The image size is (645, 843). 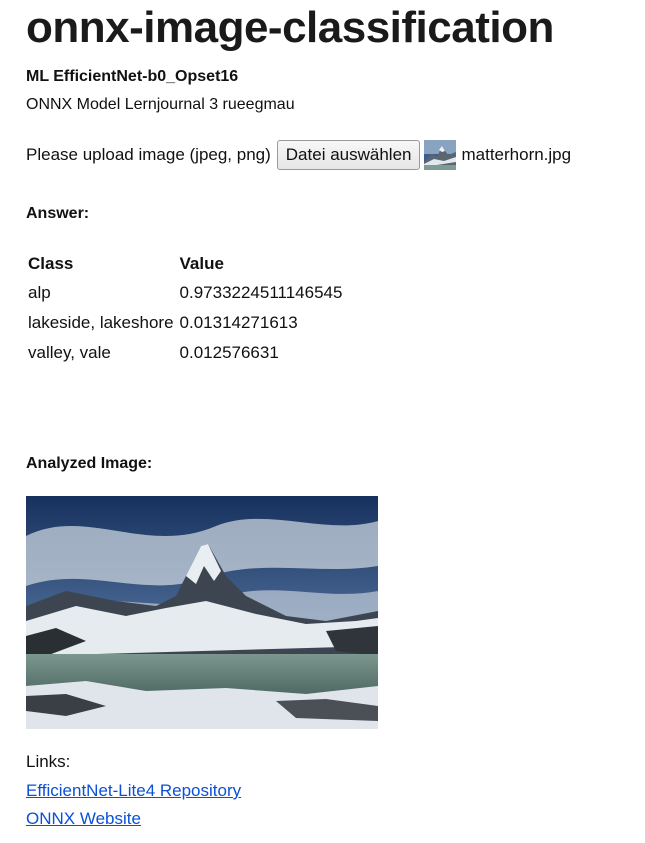 I want to click on file-thumbnail, so click(x=440, y=155).